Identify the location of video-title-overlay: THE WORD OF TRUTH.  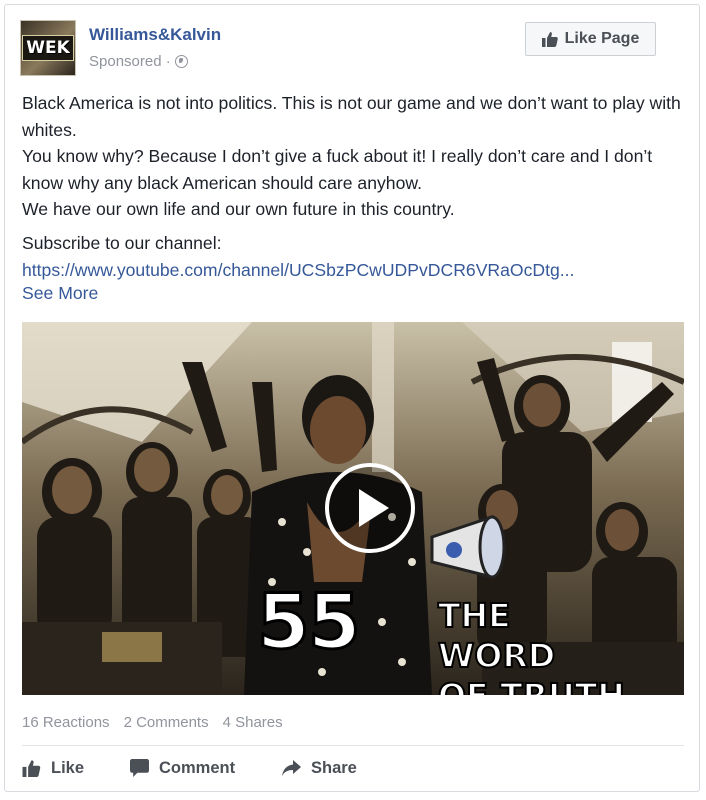
(537, 645).